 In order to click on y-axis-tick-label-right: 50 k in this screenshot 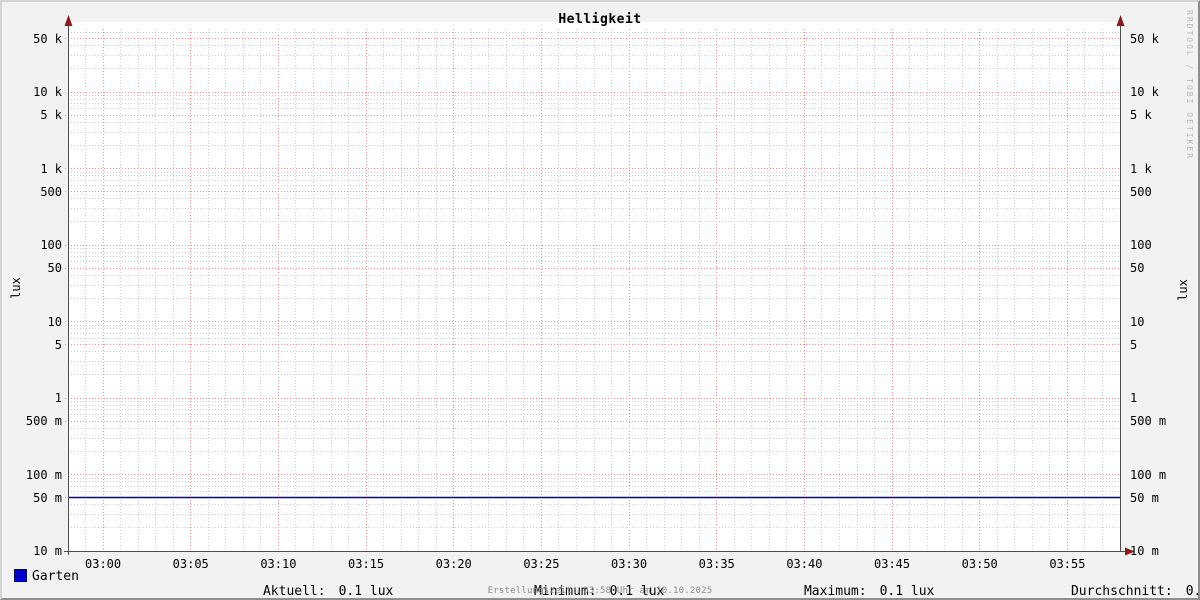, I will do `click(1144, 38)`.